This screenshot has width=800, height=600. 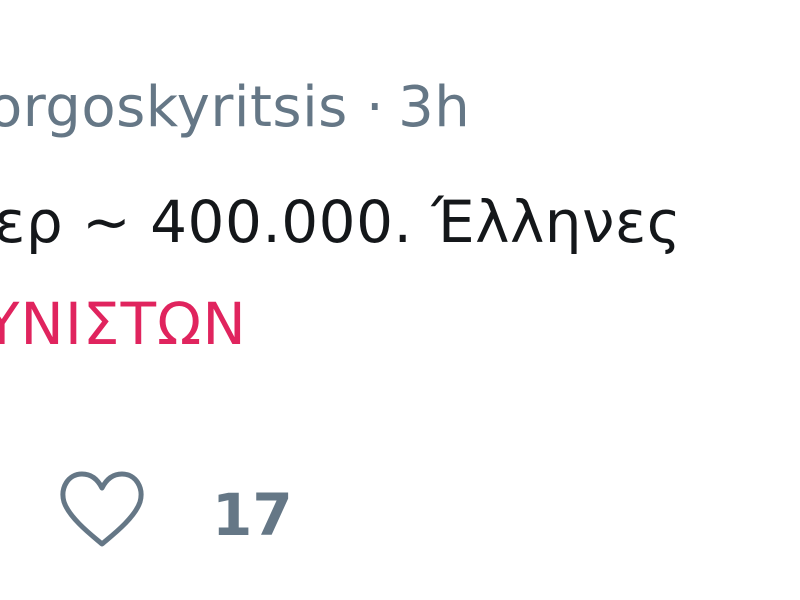 What do you see at coordinates (434, 107) in the screenshot?
I see `tweet-timestamp: 3h` at bounding box center [434, 107].